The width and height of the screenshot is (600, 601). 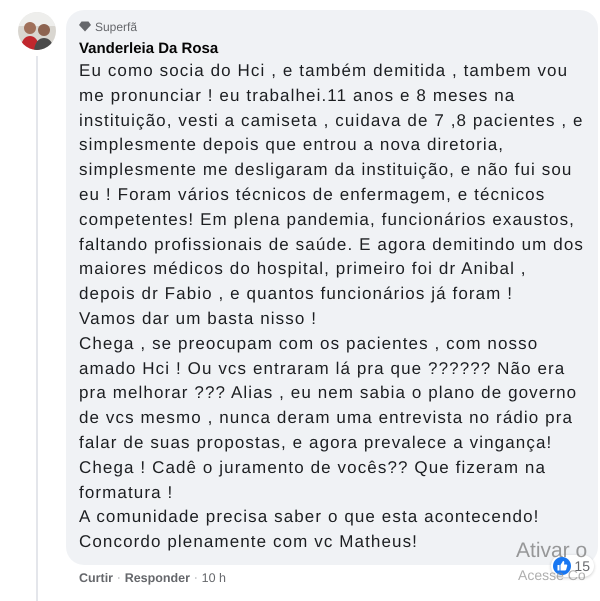 What do you see at coordinates (313, 480) in the screenshot?
I see `comment-text: Chega ! Cadê o juramento de vocês?? Que fizeram na formatura !` at bounding box center [313, 480].